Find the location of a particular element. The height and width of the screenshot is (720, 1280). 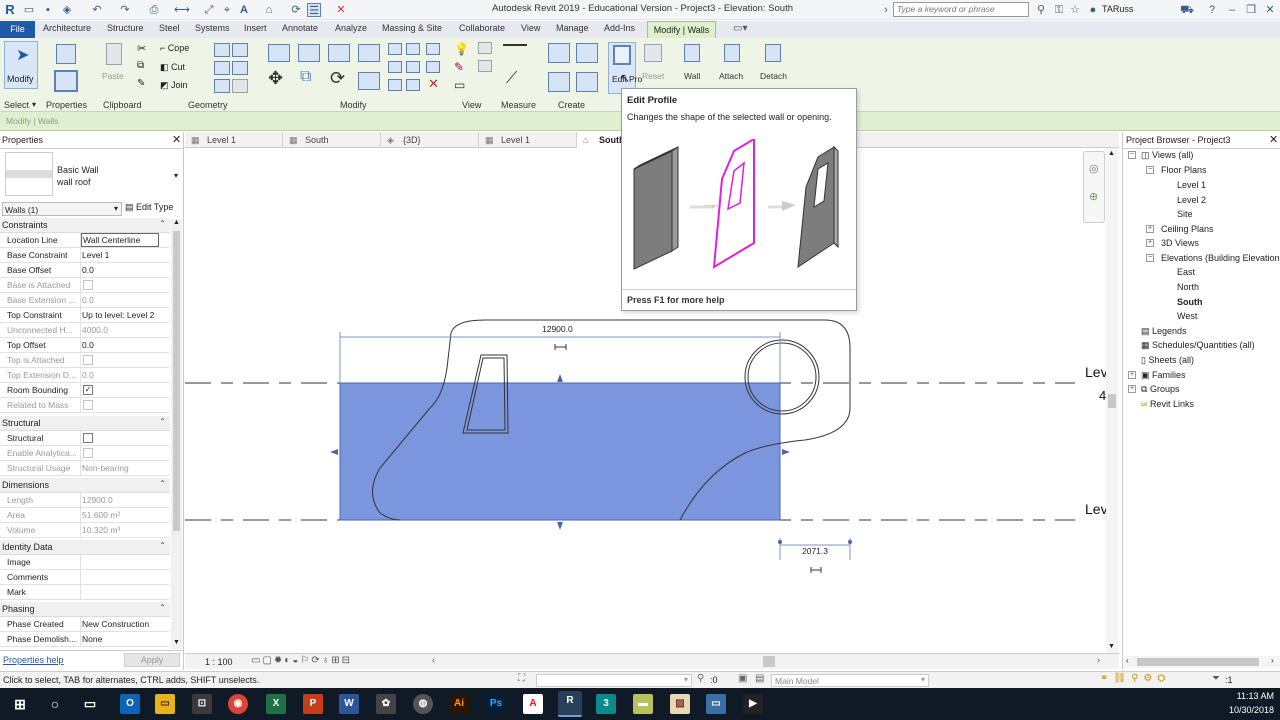

level-2-label: Lev is located at coordinates (1096, 372).